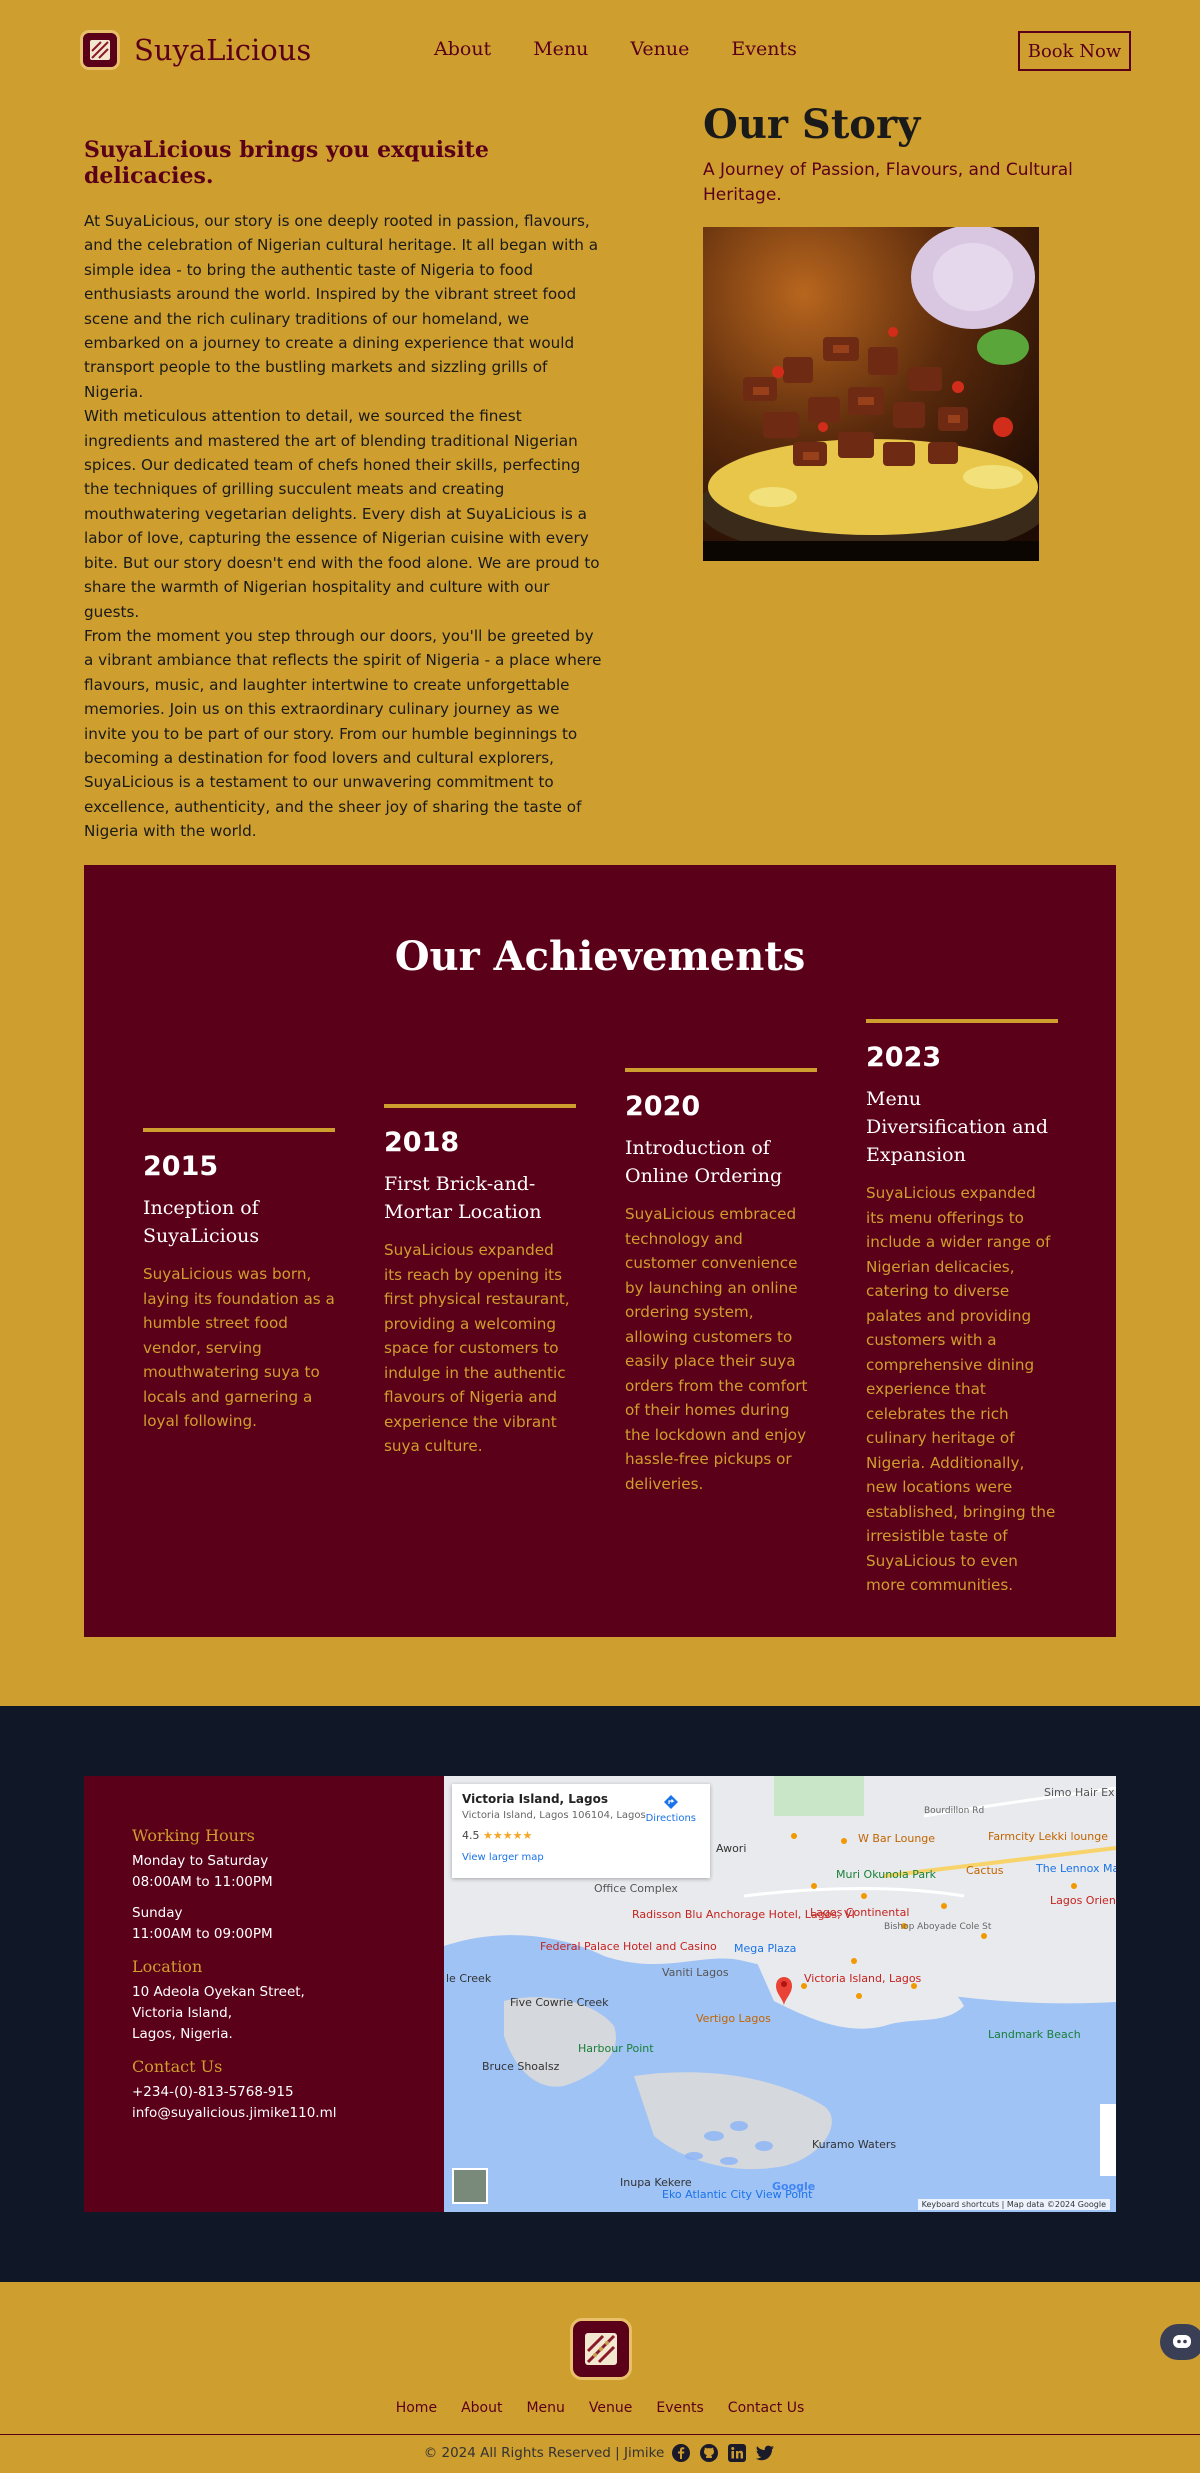  I want to click on main-menu: About Menu Venue Events, so click(615, 49).